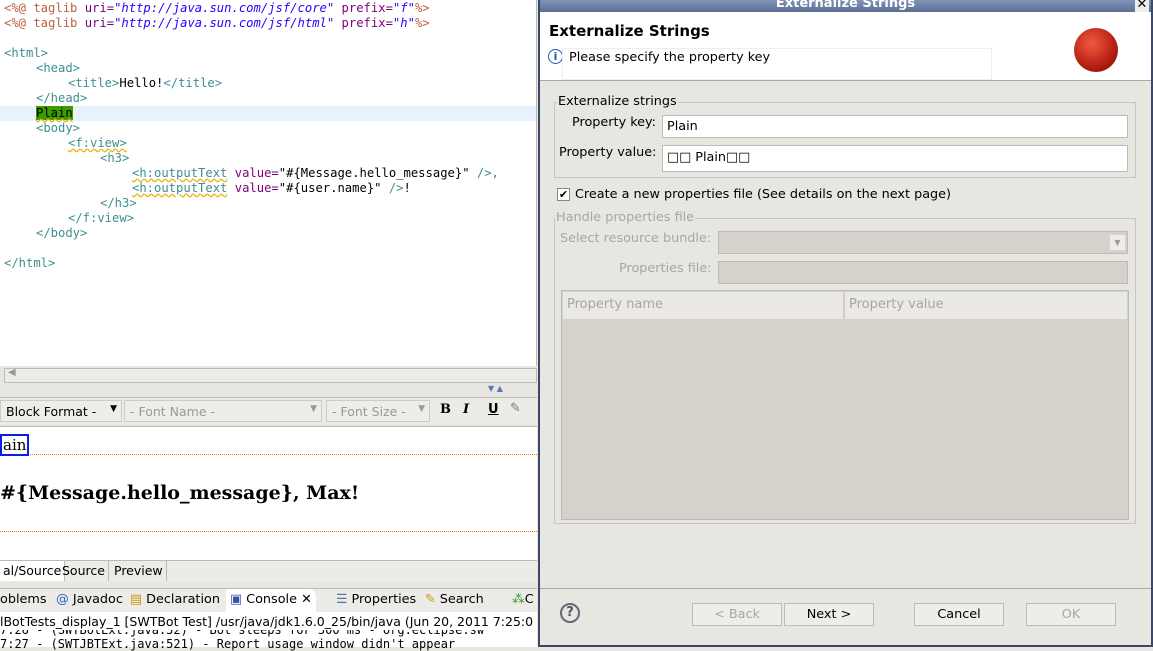  Describe the element at coordinates (23, 599) in the screenshot. I see `tab-problems: oblems` at that location.